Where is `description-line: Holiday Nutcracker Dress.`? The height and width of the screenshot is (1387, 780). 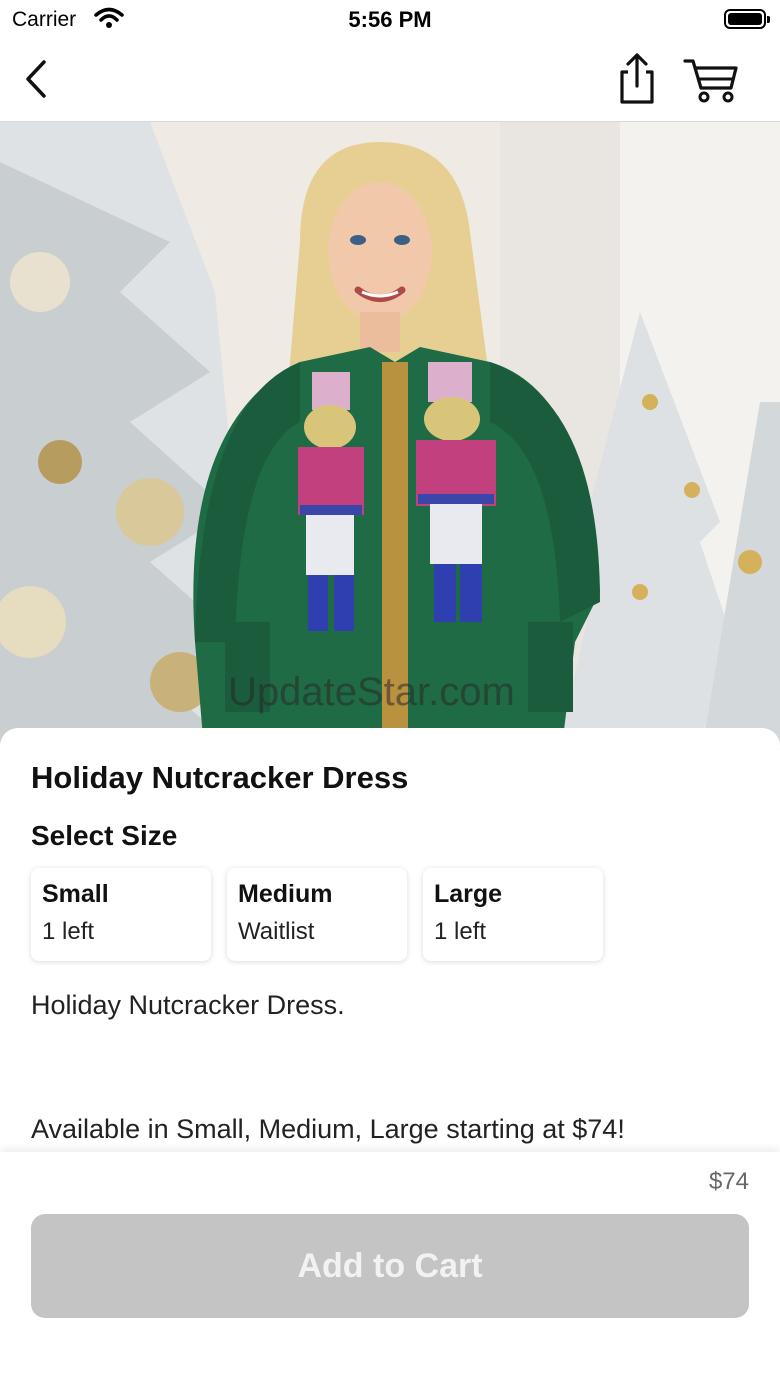 description-line: Holiday Nutcracker Dress. is located at coordinates (188, 1005).